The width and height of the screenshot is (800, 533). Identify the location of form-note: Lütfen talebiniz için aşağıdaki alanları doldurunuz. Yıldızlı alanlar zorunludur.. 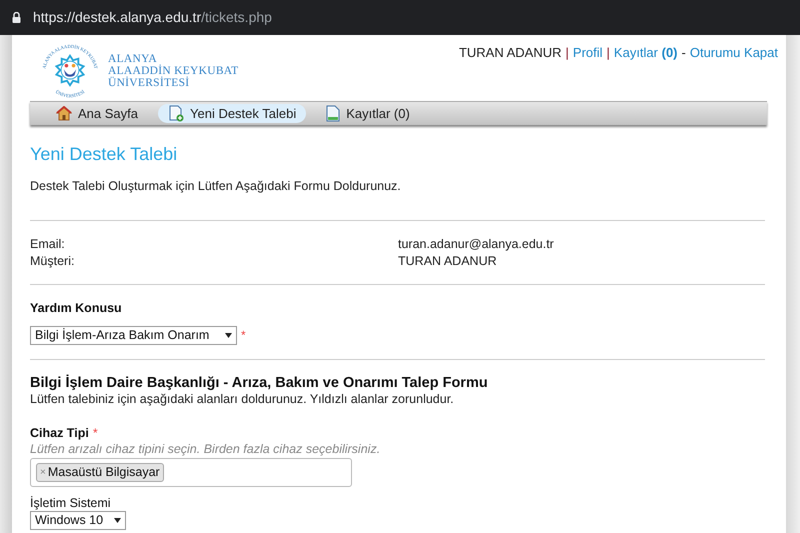
(242, 399).